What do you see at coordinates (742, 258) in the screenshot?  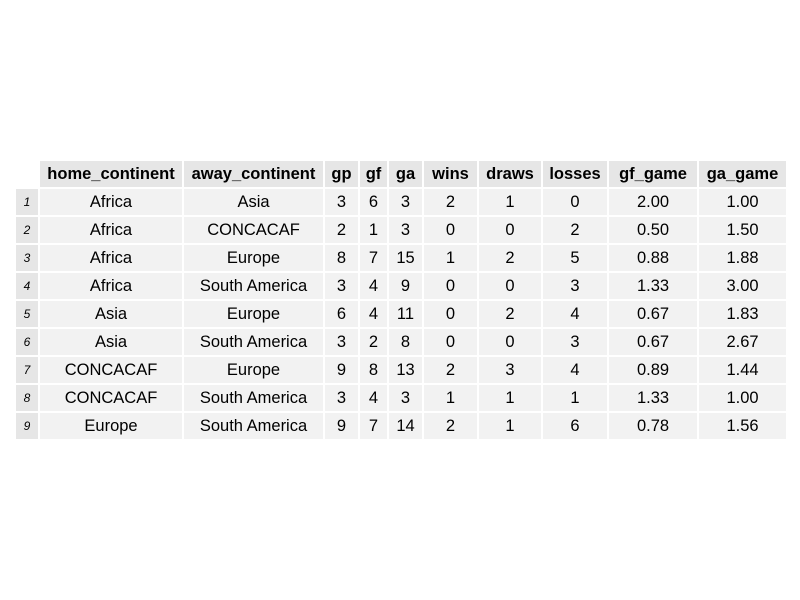 I see `cell-ga-game: 1.88` at bounding box center [742, 258].